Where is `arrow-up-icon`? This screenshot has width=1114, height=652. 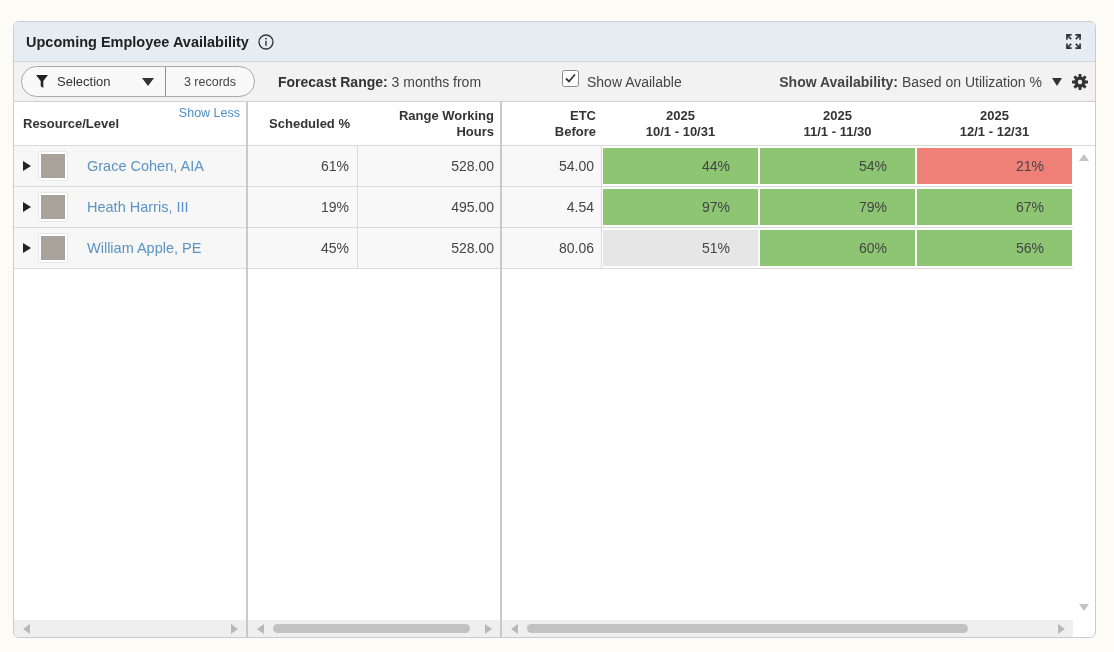 arrow-up-icon is located at coordinates (1084, 157).